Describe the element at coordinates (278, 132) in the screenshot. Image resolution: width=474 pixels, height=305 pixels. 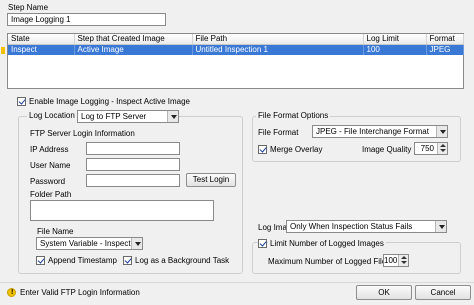
I see `file-format-label: File Format` at that location.